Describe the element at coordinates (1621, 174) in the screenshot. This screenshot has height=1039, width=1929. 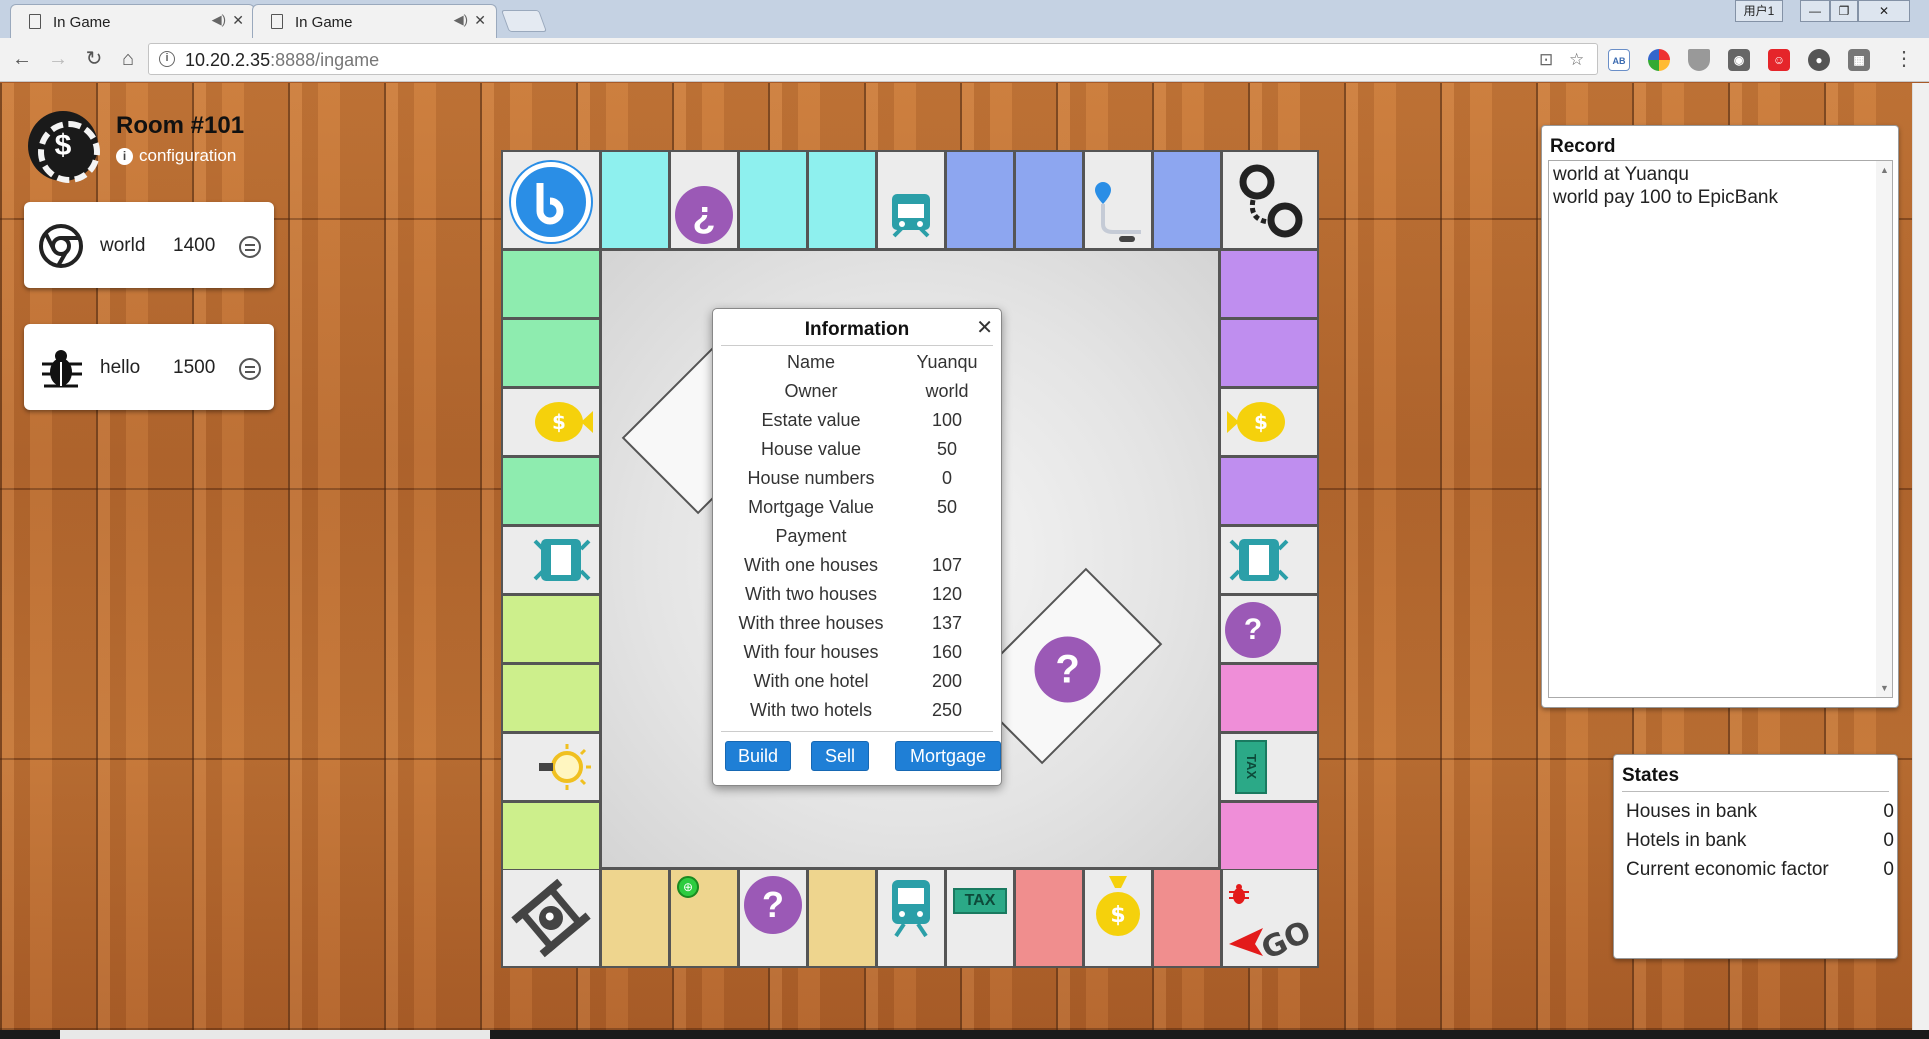
I see `log-line: world at Yuanqu` at that location.